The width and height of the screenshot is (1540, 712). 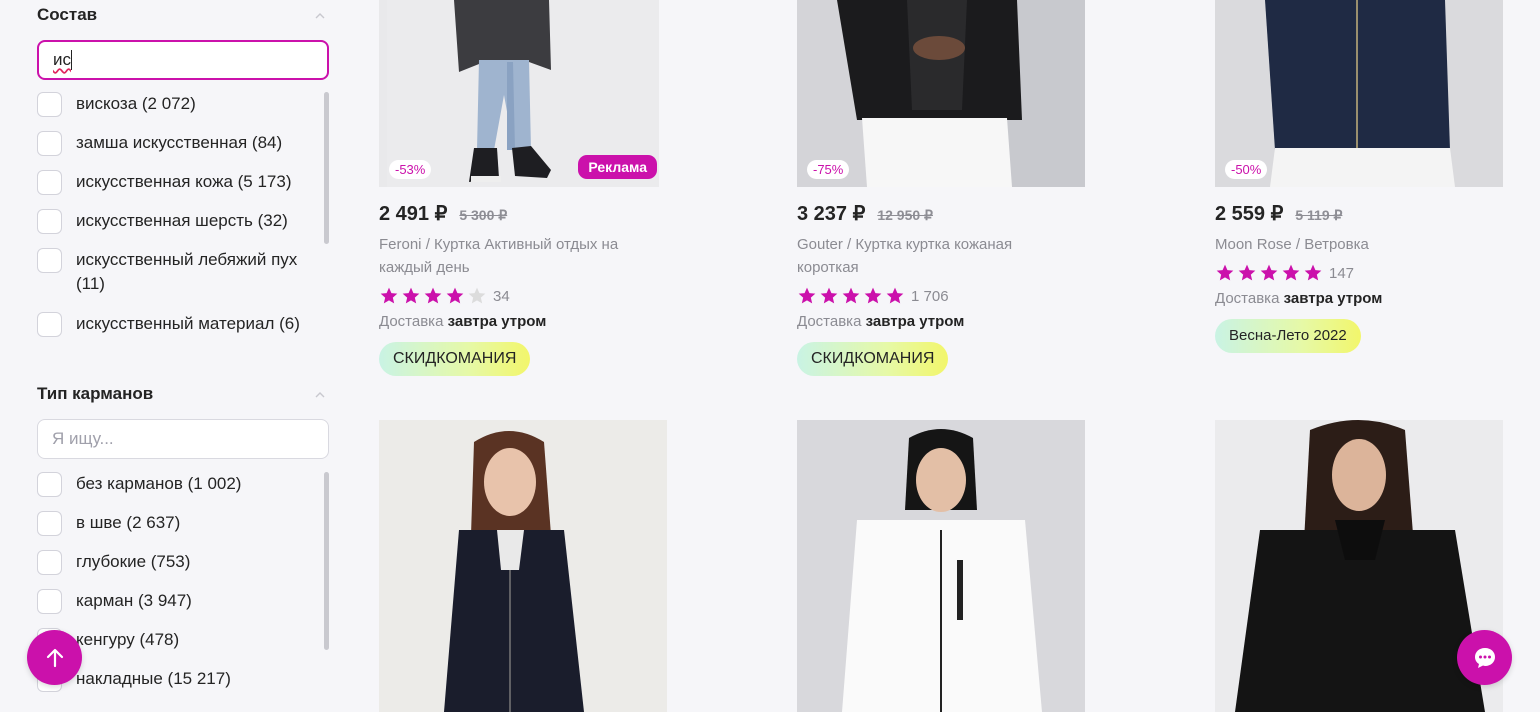 I want to click on option-label: накладные (15 217), so click(x=153, y=678).